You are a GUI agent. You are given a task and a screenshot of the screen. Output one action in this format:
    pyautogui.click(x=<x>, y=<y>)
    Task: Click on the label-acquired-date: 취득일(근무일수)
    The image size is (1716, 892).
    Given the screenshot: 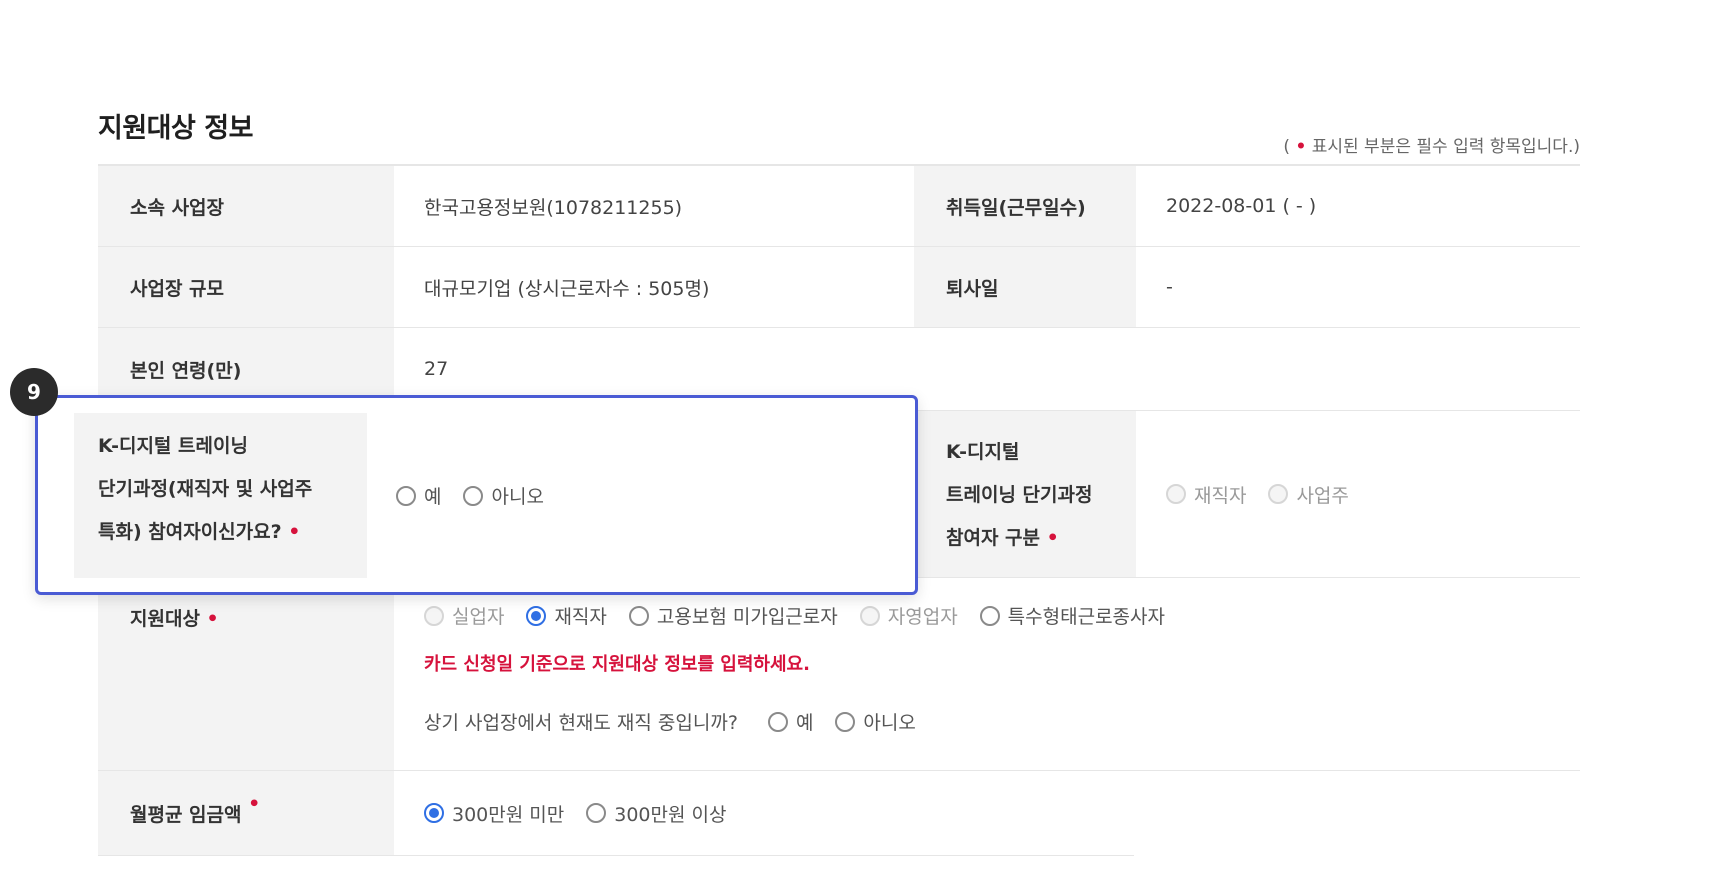 What is the action you would take?
    pyautogui.click(x=1025, y=206)
    